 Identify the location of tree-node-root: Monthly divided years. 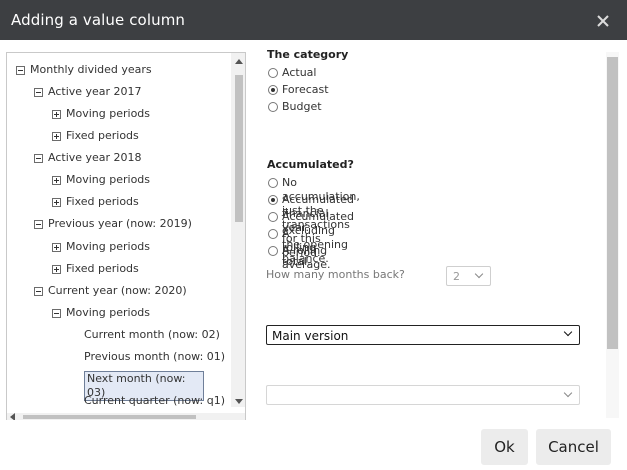
(91, 70).